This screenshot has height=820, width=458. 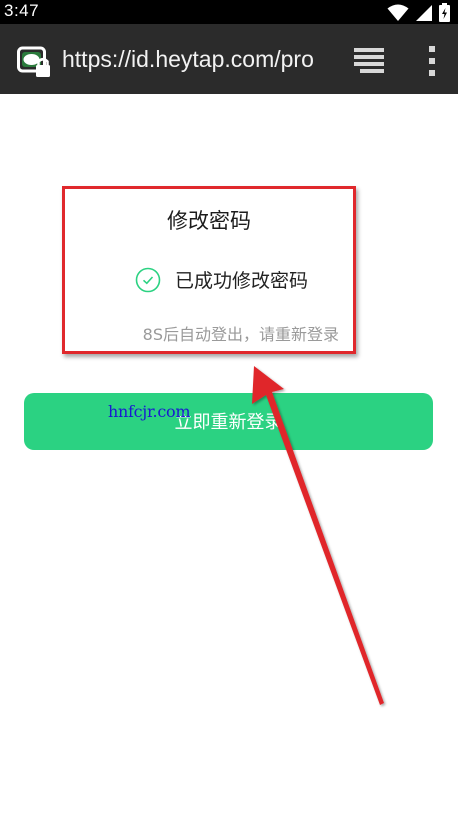 I want to click on check-circle-icon, so click(x=148, y=279).